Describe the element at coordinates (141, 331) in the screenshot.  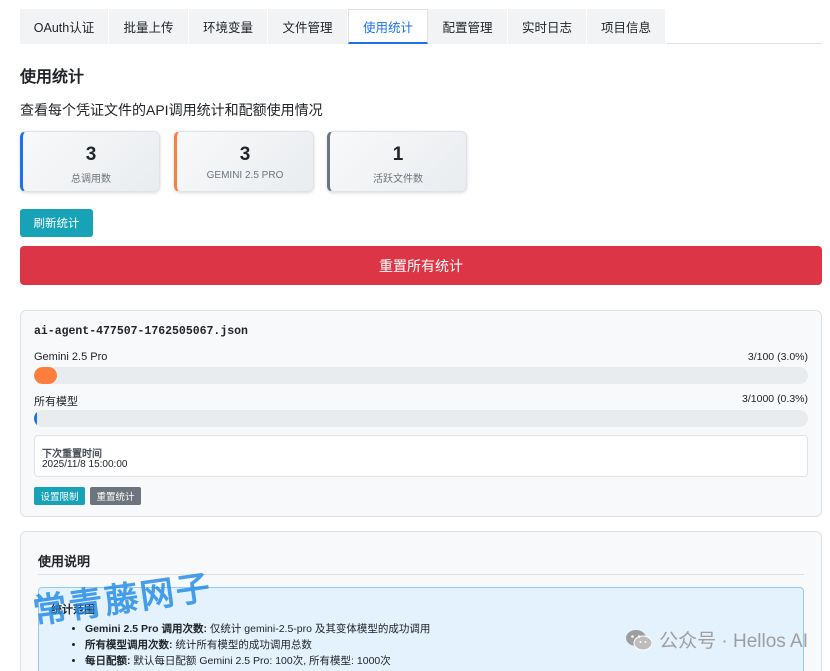
I see `file-name: ai-agent-477507-1762505067.json` at that location.